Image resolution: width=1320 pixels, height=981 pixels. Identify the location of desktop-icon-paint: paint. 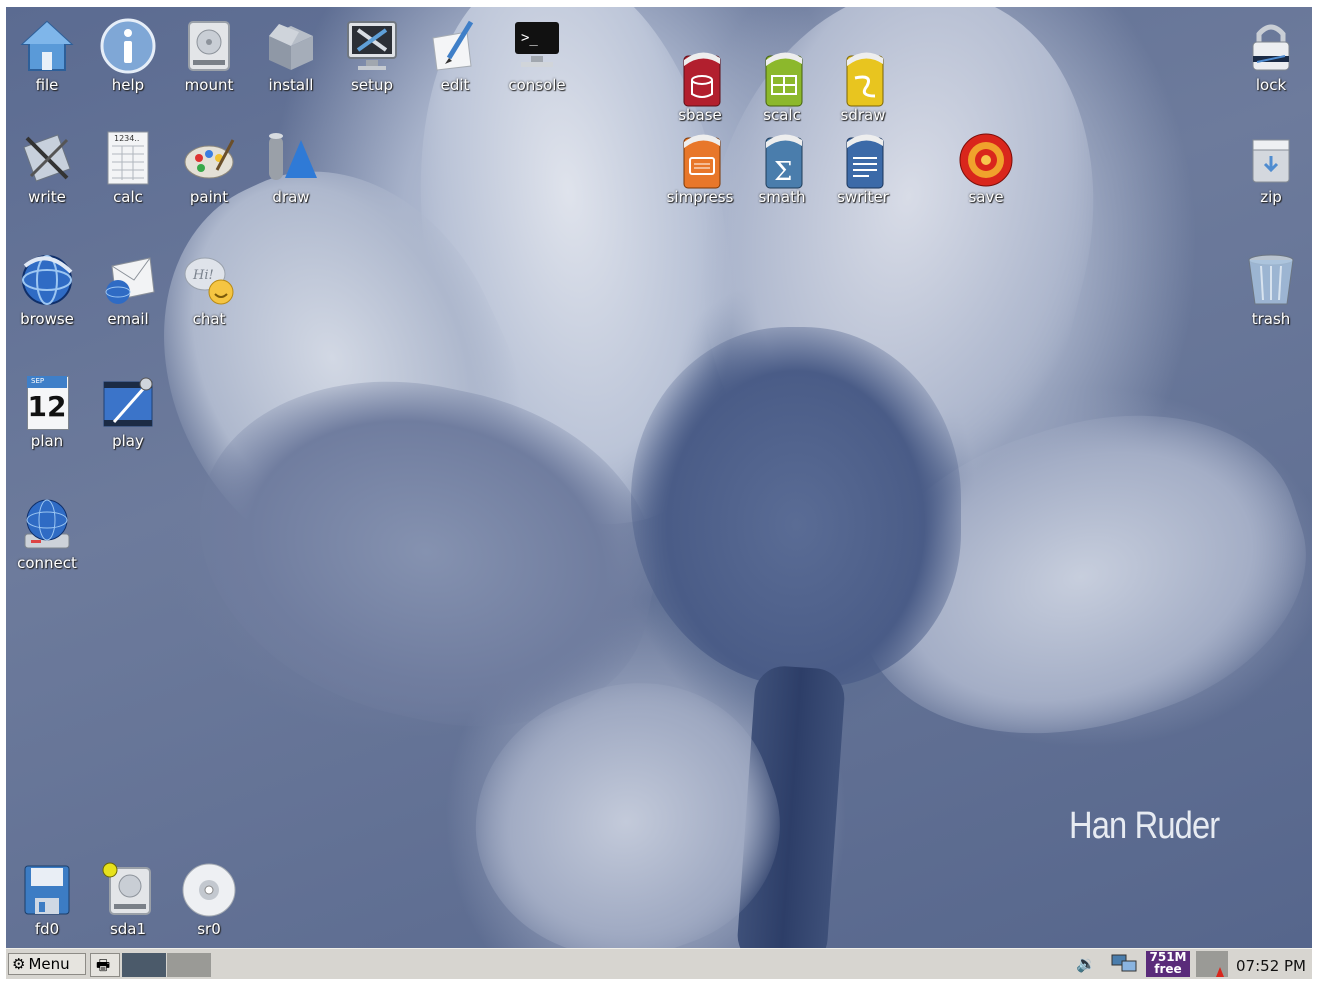
(209, 168).